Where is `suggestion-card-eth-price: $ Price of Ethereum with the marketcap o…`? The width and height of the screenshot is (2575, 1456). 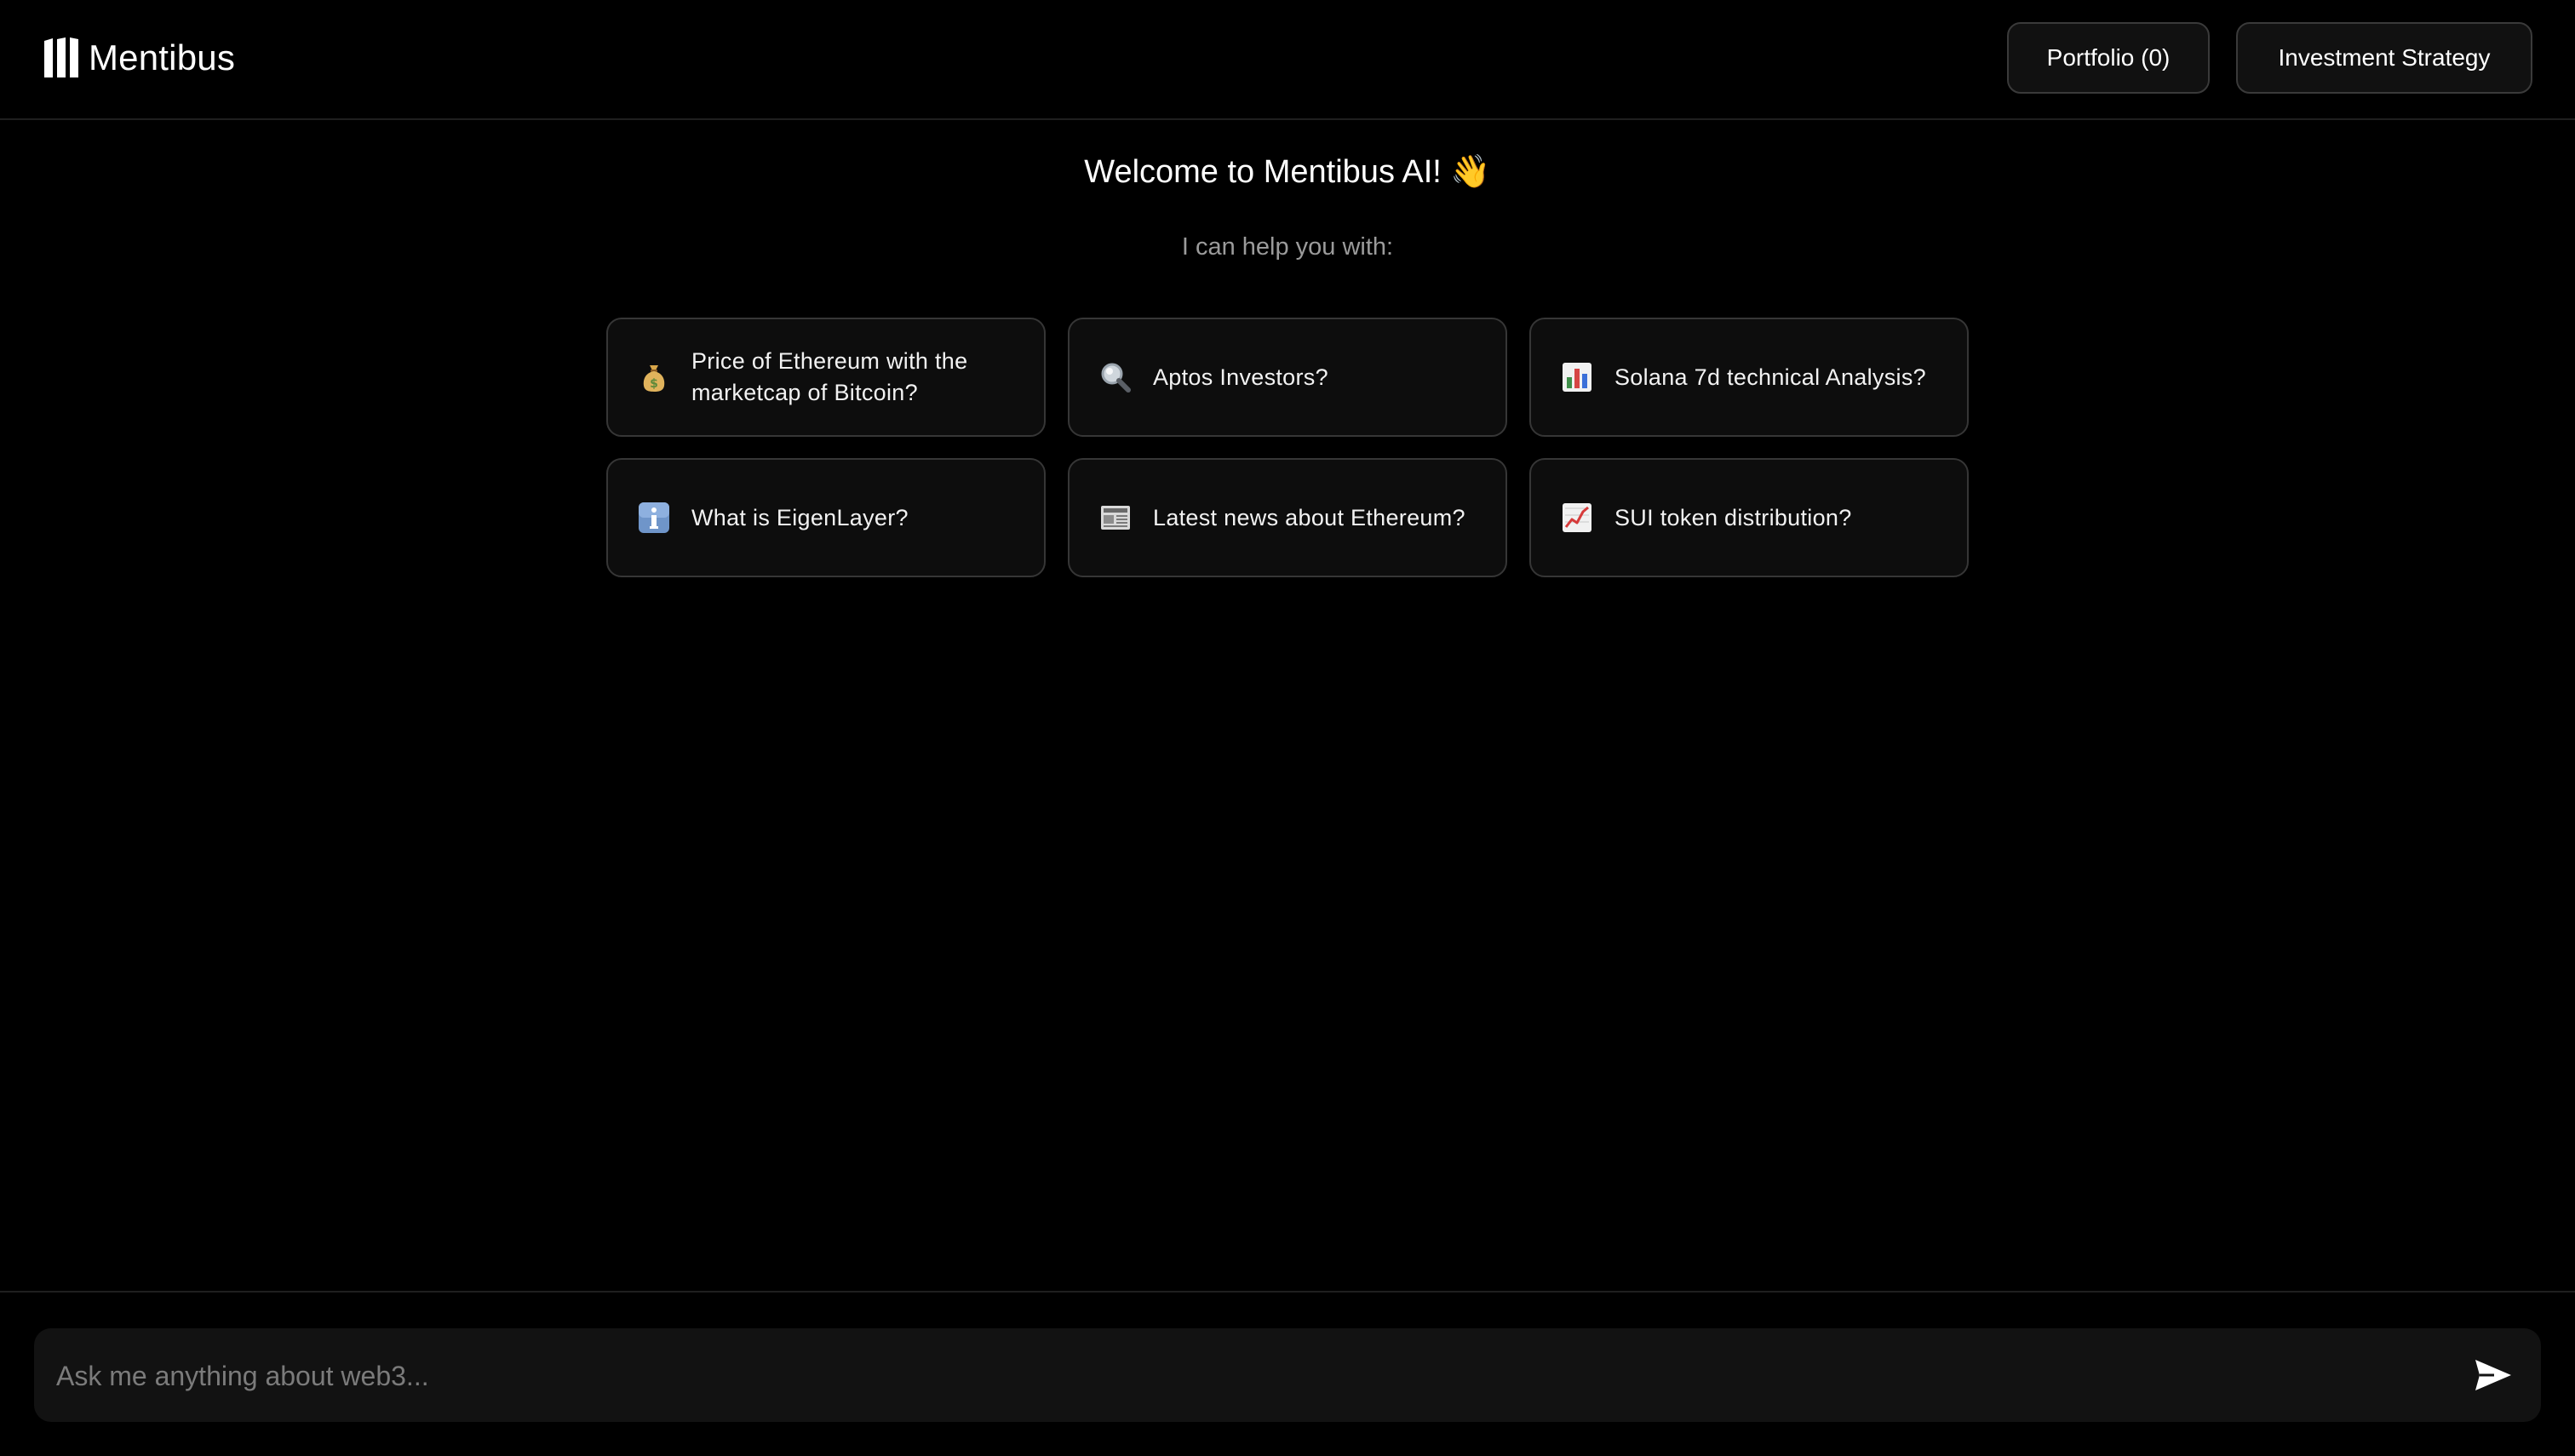 suggestion-card-eth-price: $ Price of Ethereum with the marketcap o… is located at coordinates (826, 377).